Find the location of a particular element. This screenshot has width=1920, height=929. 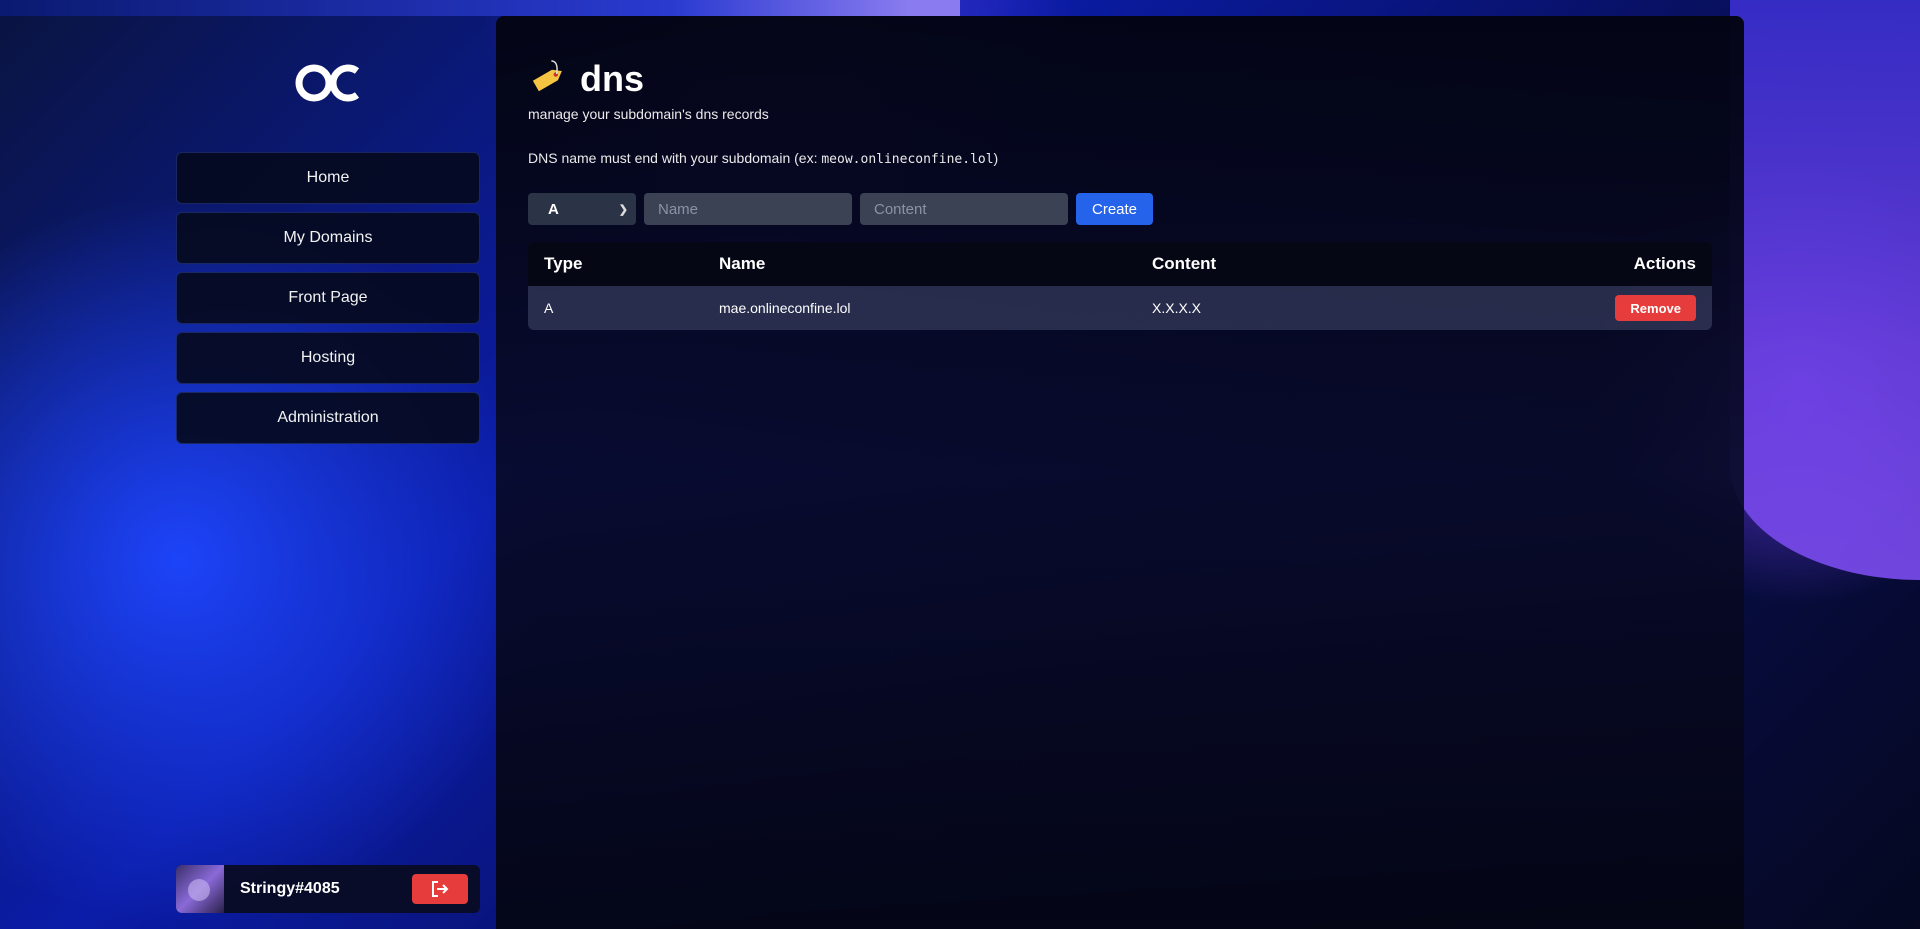

notice-suffix: ) is located at coordinates (996, 158).